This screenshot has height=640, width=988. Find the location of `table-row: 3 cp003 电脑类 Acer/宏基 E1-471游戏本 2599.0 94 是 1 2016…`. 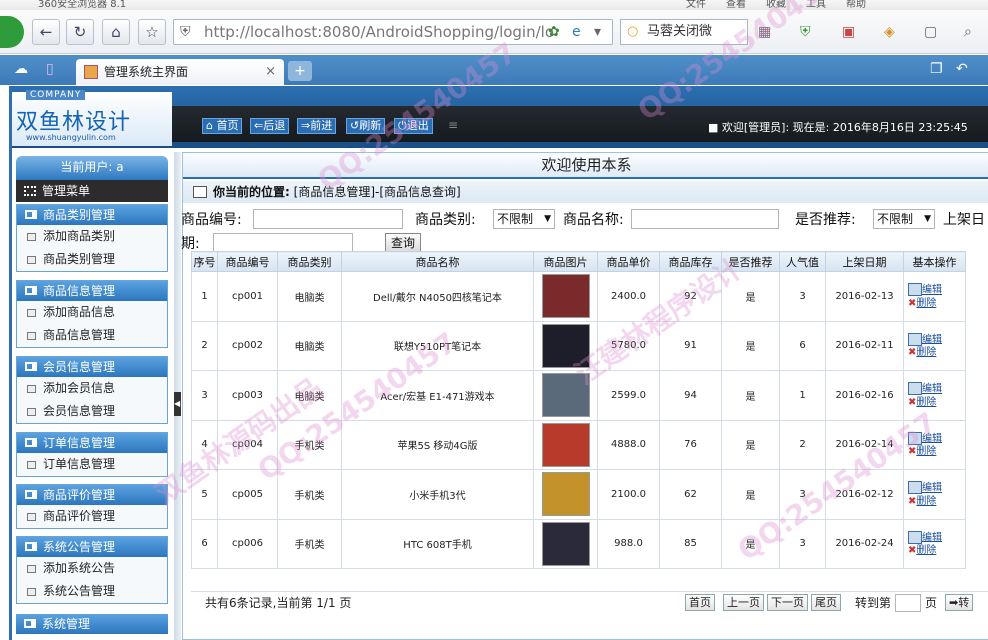

table-row: 3 cp003 电脑类 Acer/宏基 E1-471游戏本 2599.0 94 是 1 2016… is located at coordinates (578, 395).